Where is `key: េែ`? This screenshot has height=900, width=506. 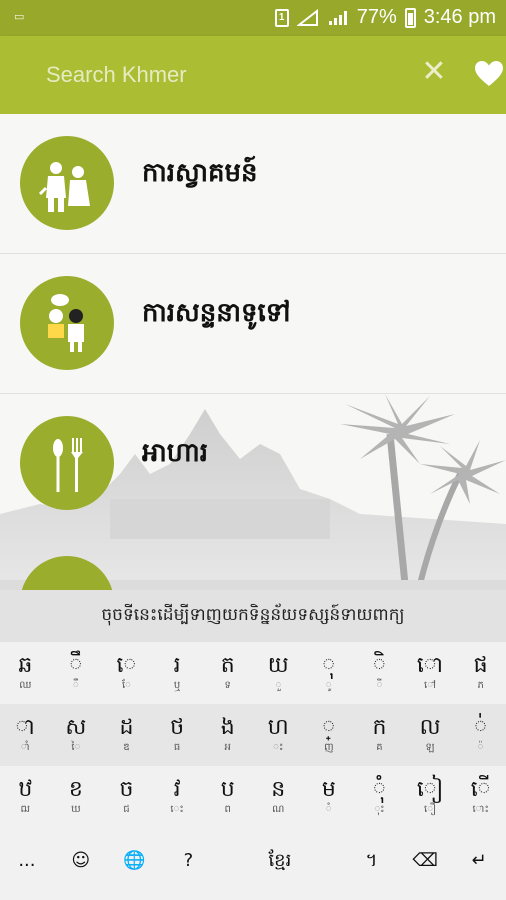
key: េែ is located at coordinates (126, 673).